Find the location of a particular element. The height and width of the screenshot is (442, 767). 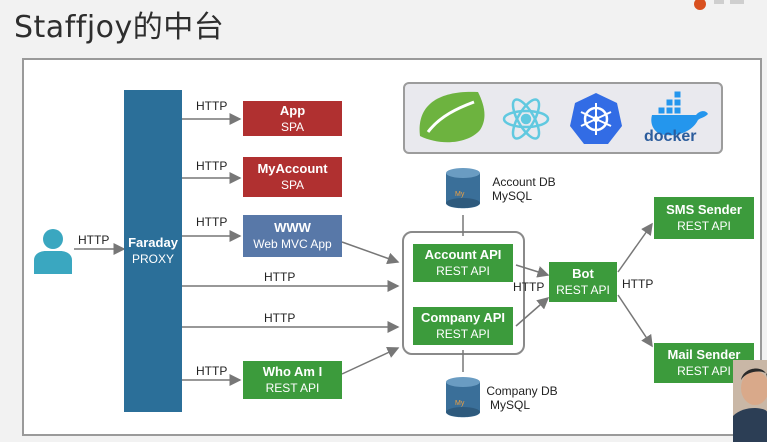

company-db-label: Company DB MySQL is located at coordinates (522, 398).